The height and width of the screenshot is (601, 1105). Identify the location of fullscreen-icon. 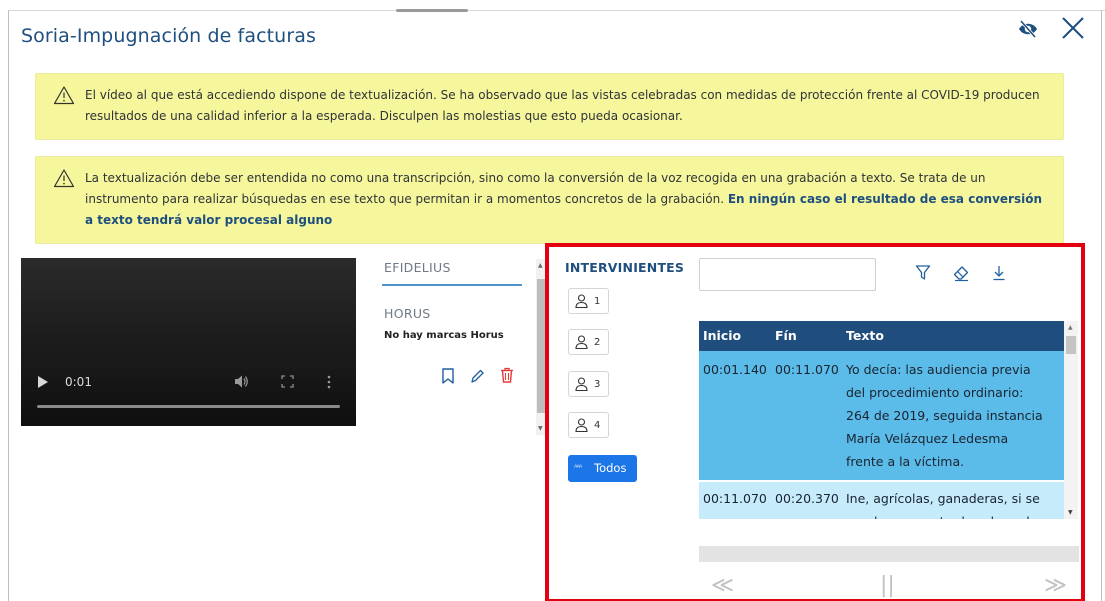
(287, 381).